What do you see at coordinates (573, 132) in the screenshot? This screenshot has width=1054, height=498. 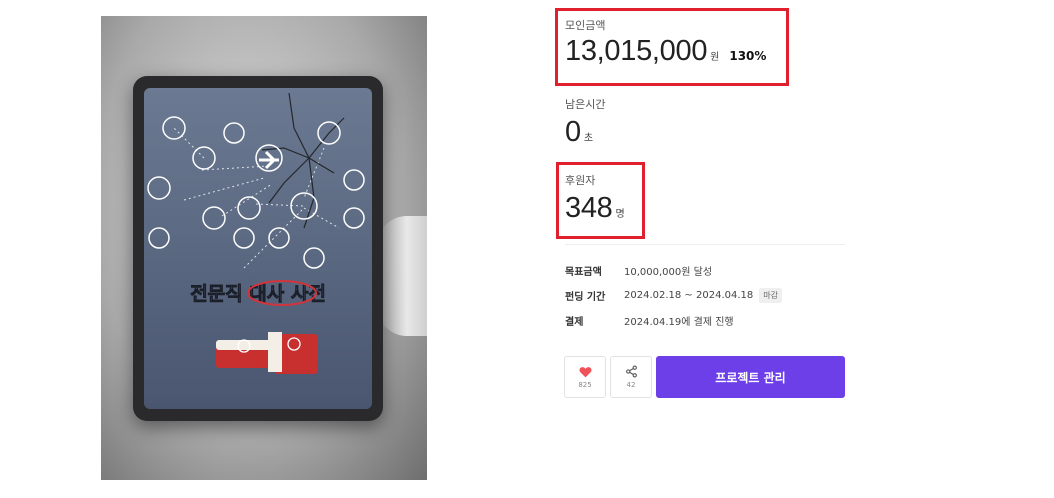 I see `time-remaining-value: 0` at bounding box center [573, 132].